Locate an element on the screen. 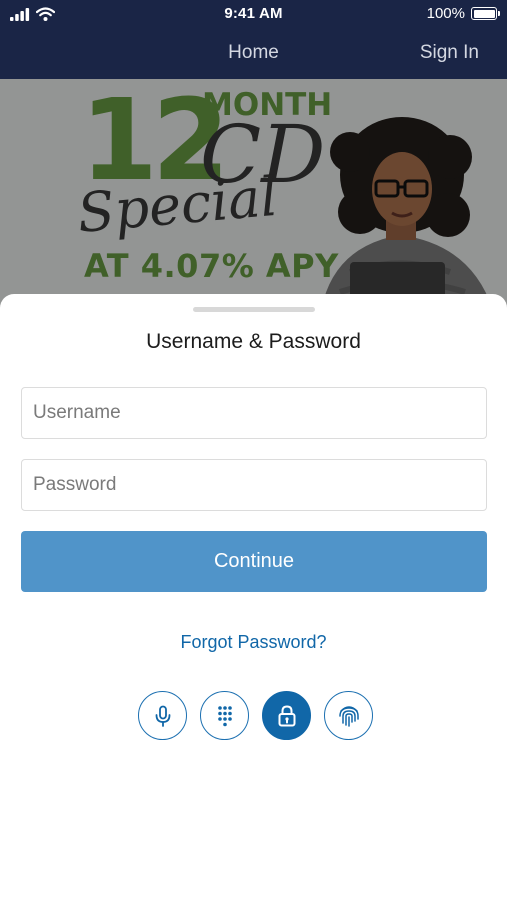 The image size is (507, 900). fingerprint-icon is located at coordinates (348, 716).